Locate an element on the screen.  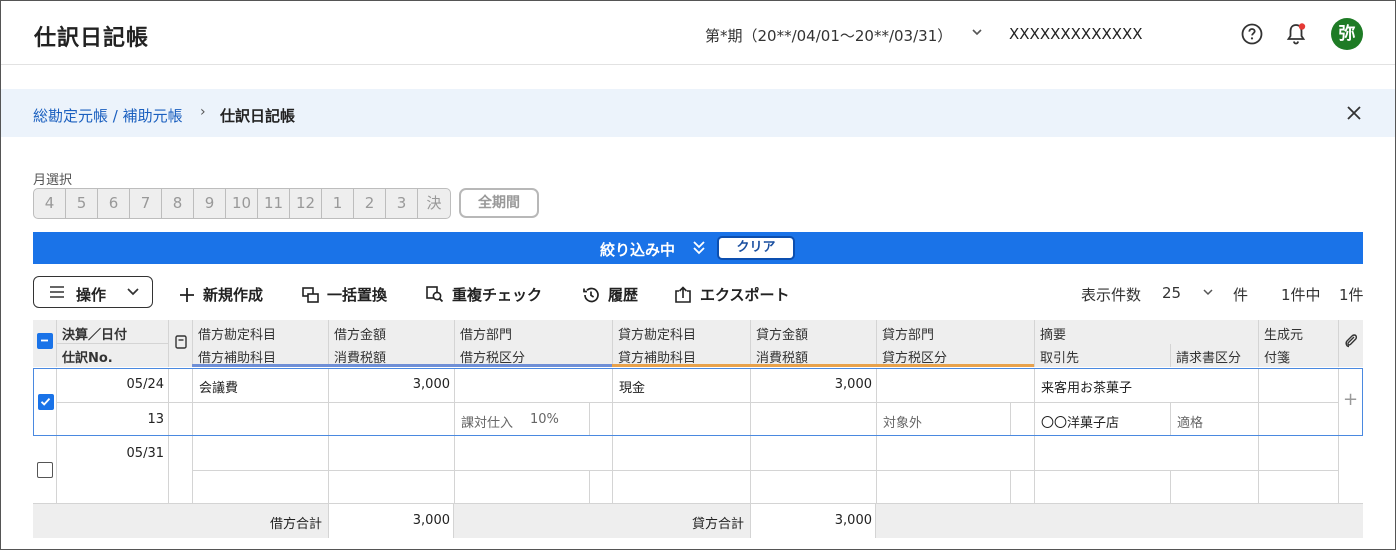
export-button: エクスポート is located at coordinates (732, 294).